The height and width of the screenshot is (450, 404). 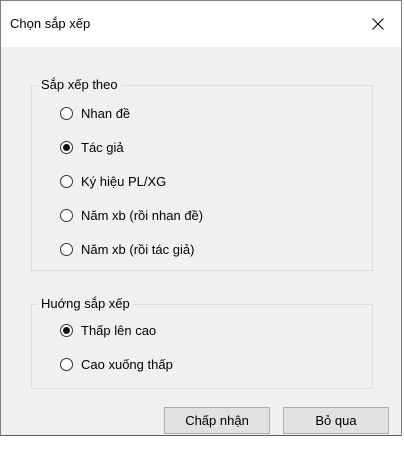 I want to click on radio-sort-author: Tác giả, so click(x=92, y=147).